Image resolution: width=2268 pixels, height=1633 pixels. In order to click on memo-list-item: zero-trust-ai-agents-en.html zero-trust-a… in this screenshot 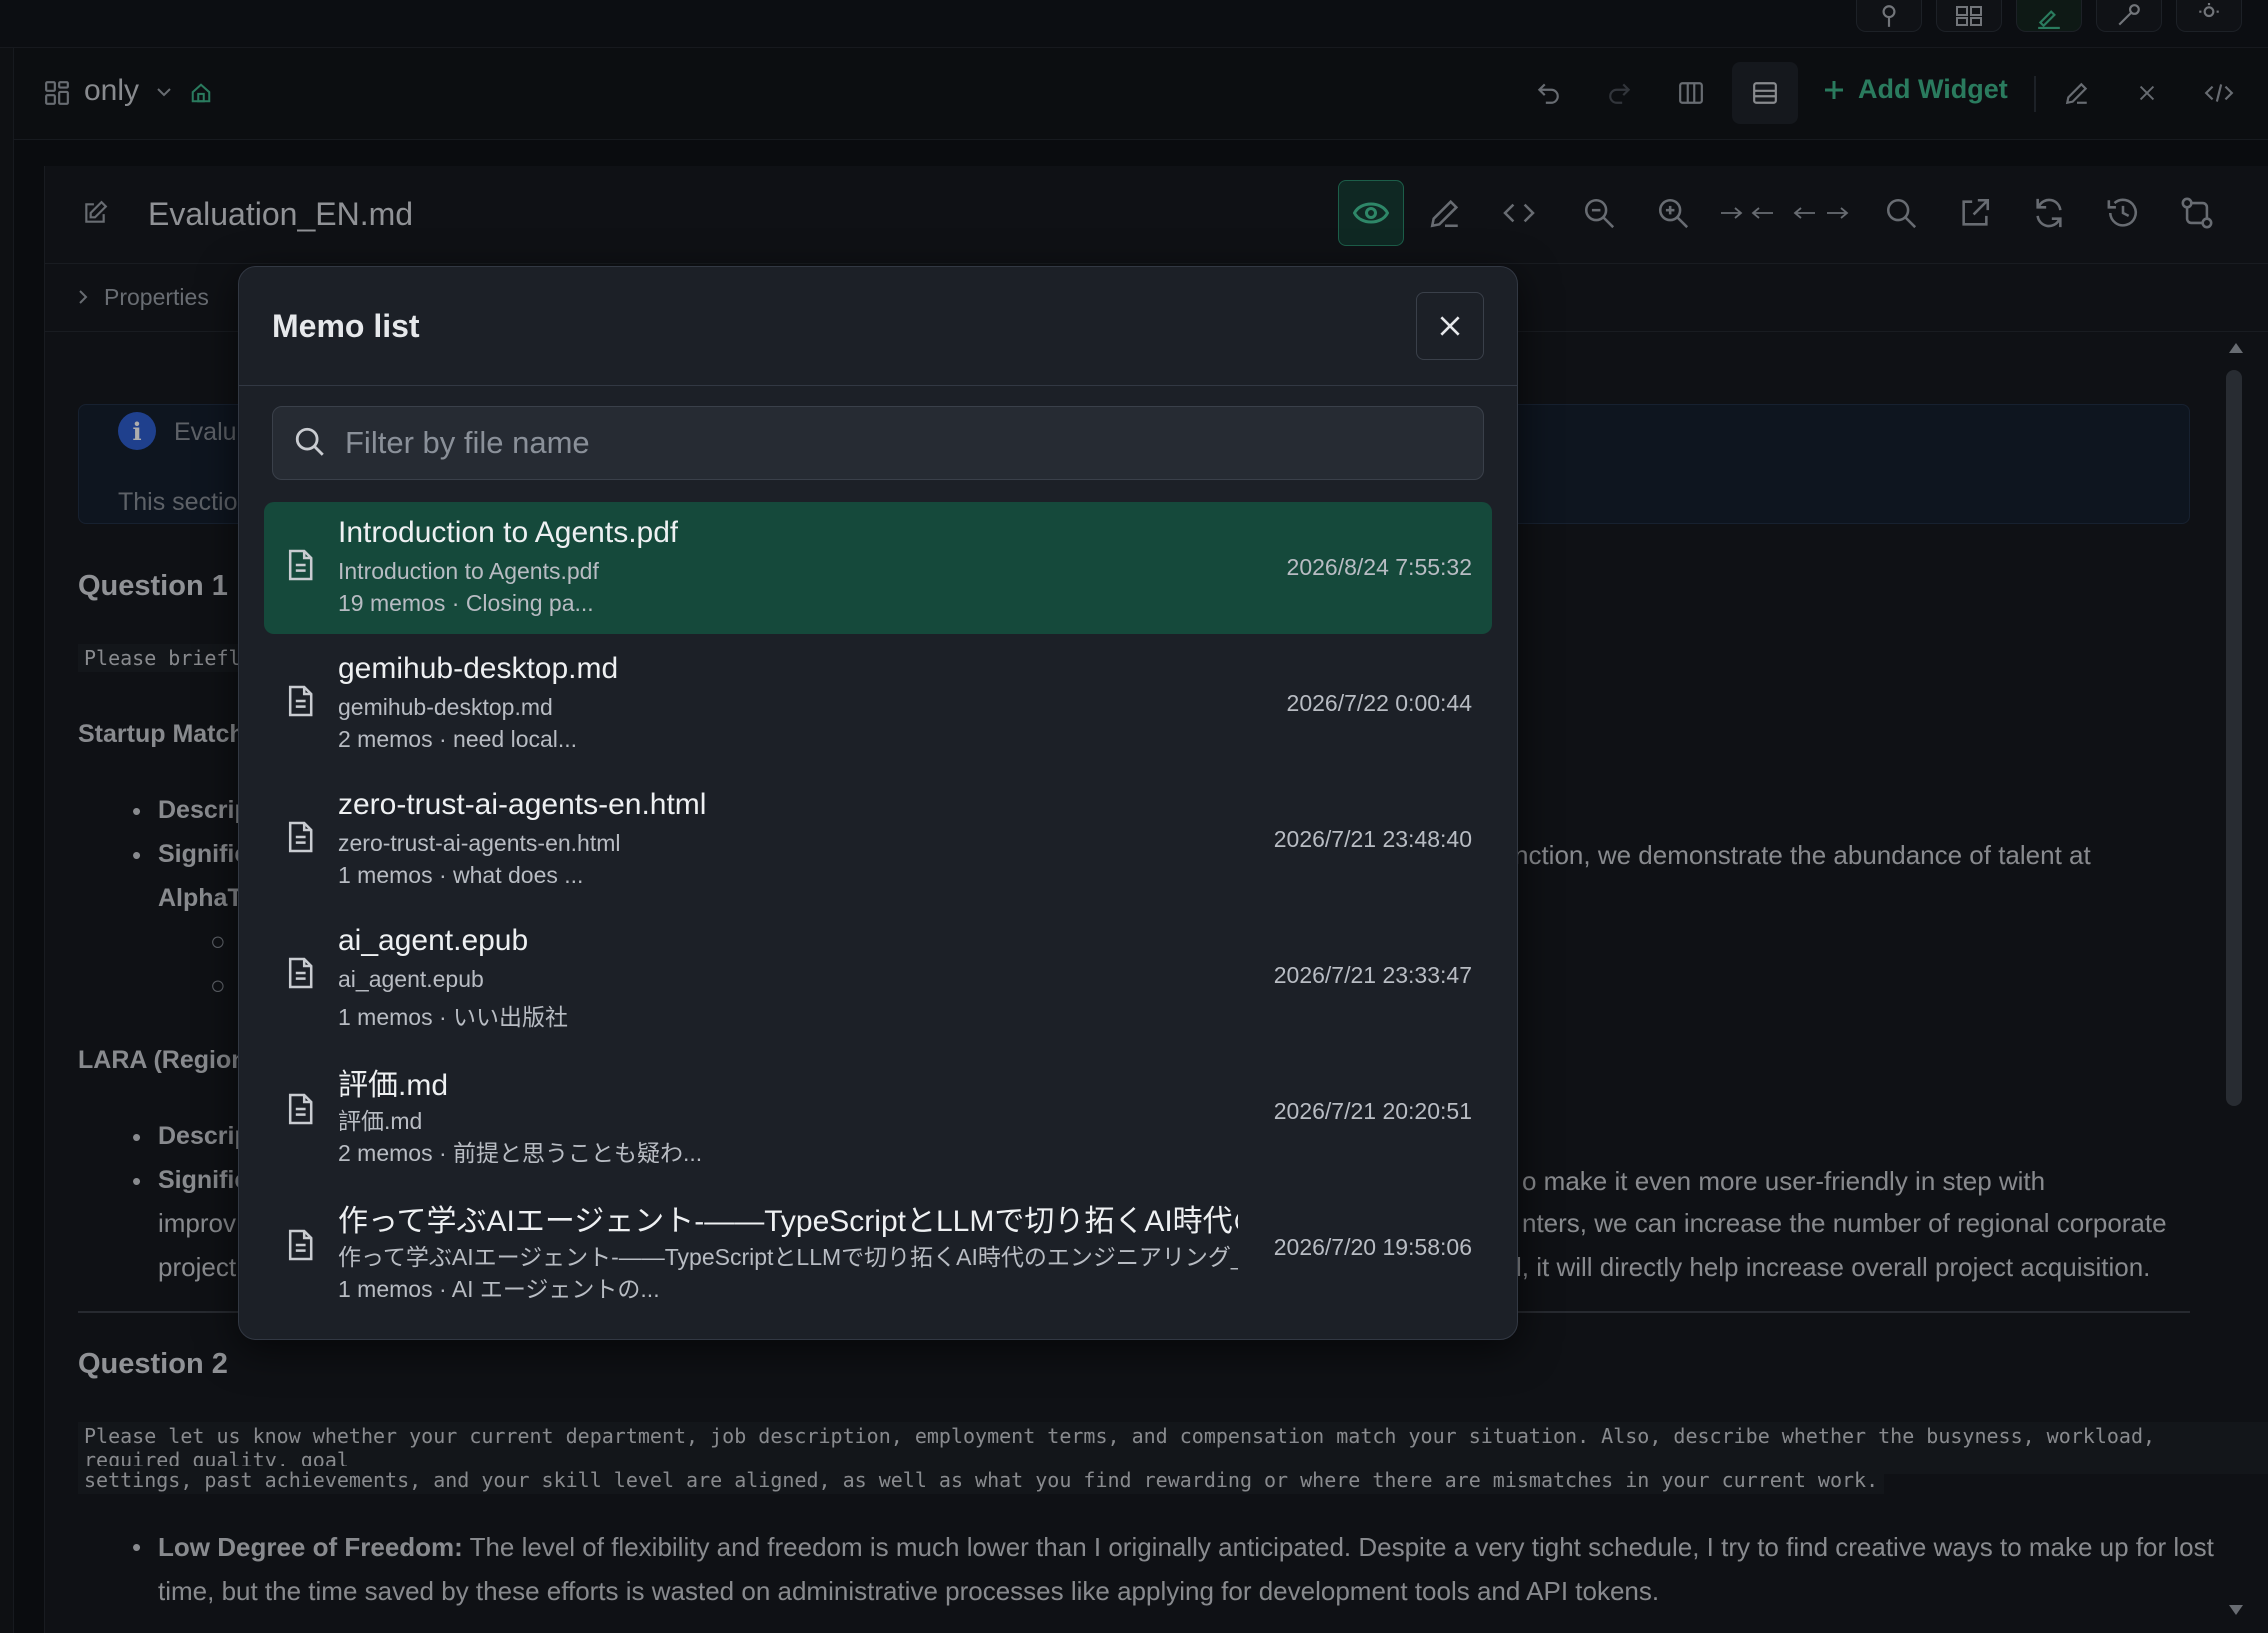, I will do `click(878, 840)`.